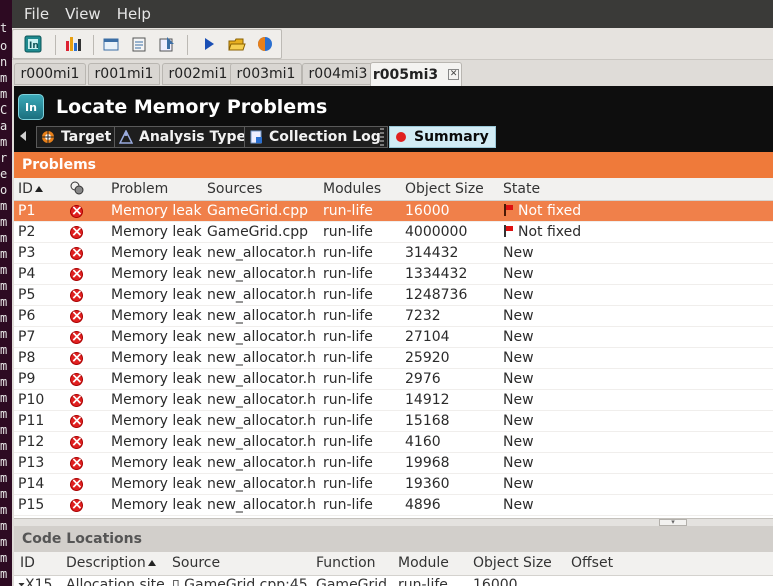  Describe the element at coordinates (352, 189) in the screenshot. I see `column-modules: Modules` at that location.